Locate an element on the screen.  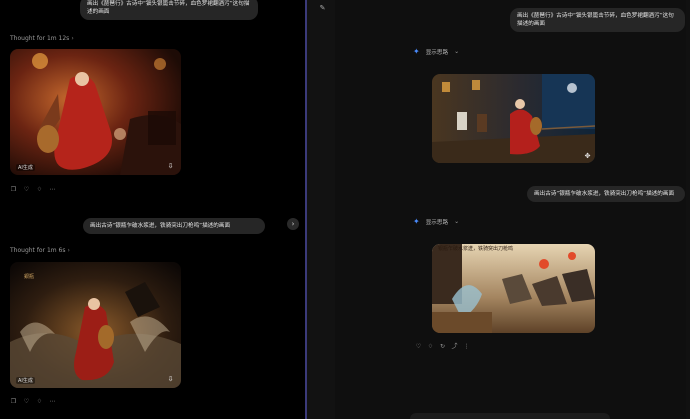
painting-cavalry-charge is located at coordinates (513, 288).